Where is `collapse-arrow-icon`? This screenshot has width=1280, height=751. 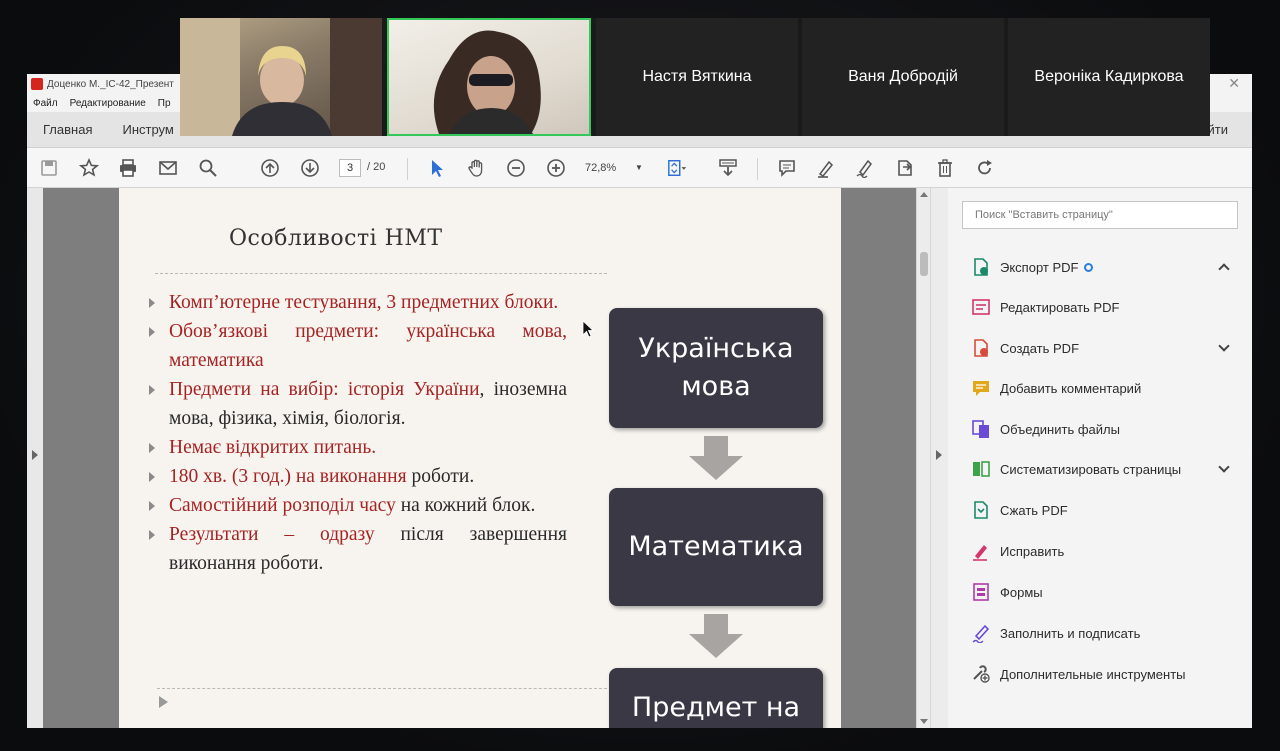
collapse-arrow-icon is located at coordinates (939, 455).